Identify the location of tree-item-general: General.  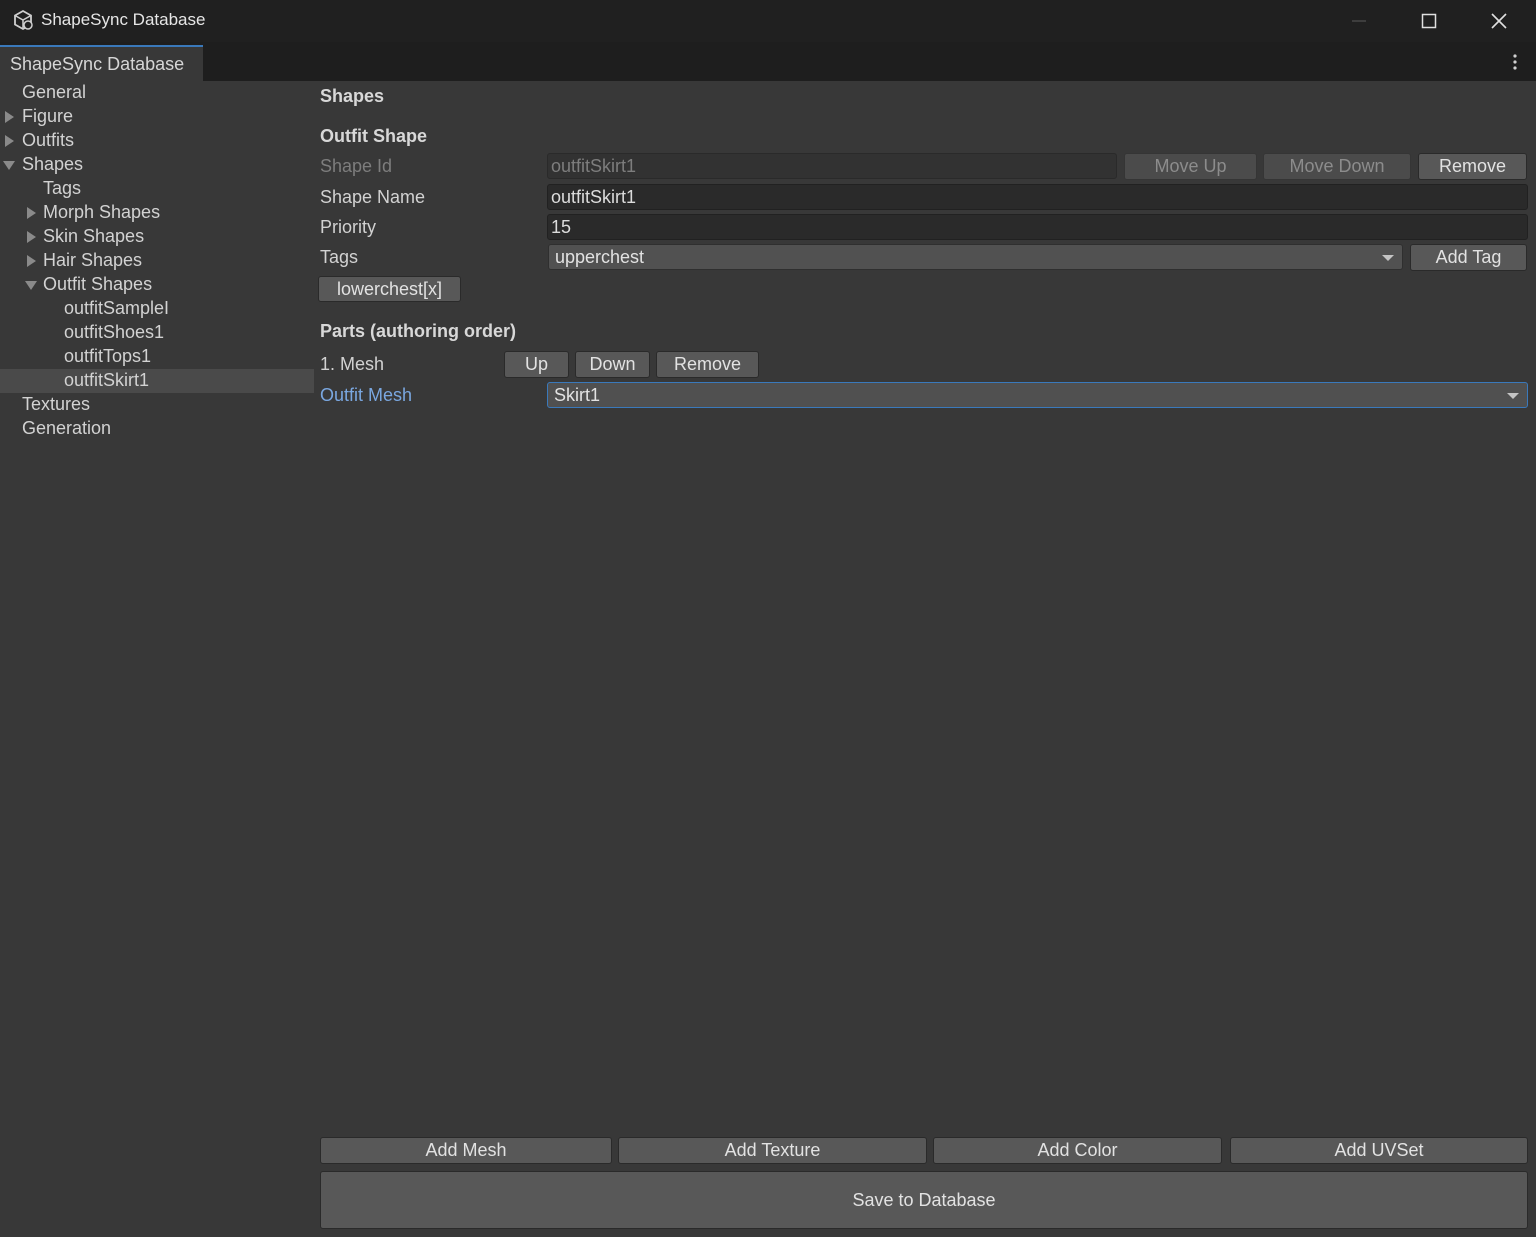
(157, 93).